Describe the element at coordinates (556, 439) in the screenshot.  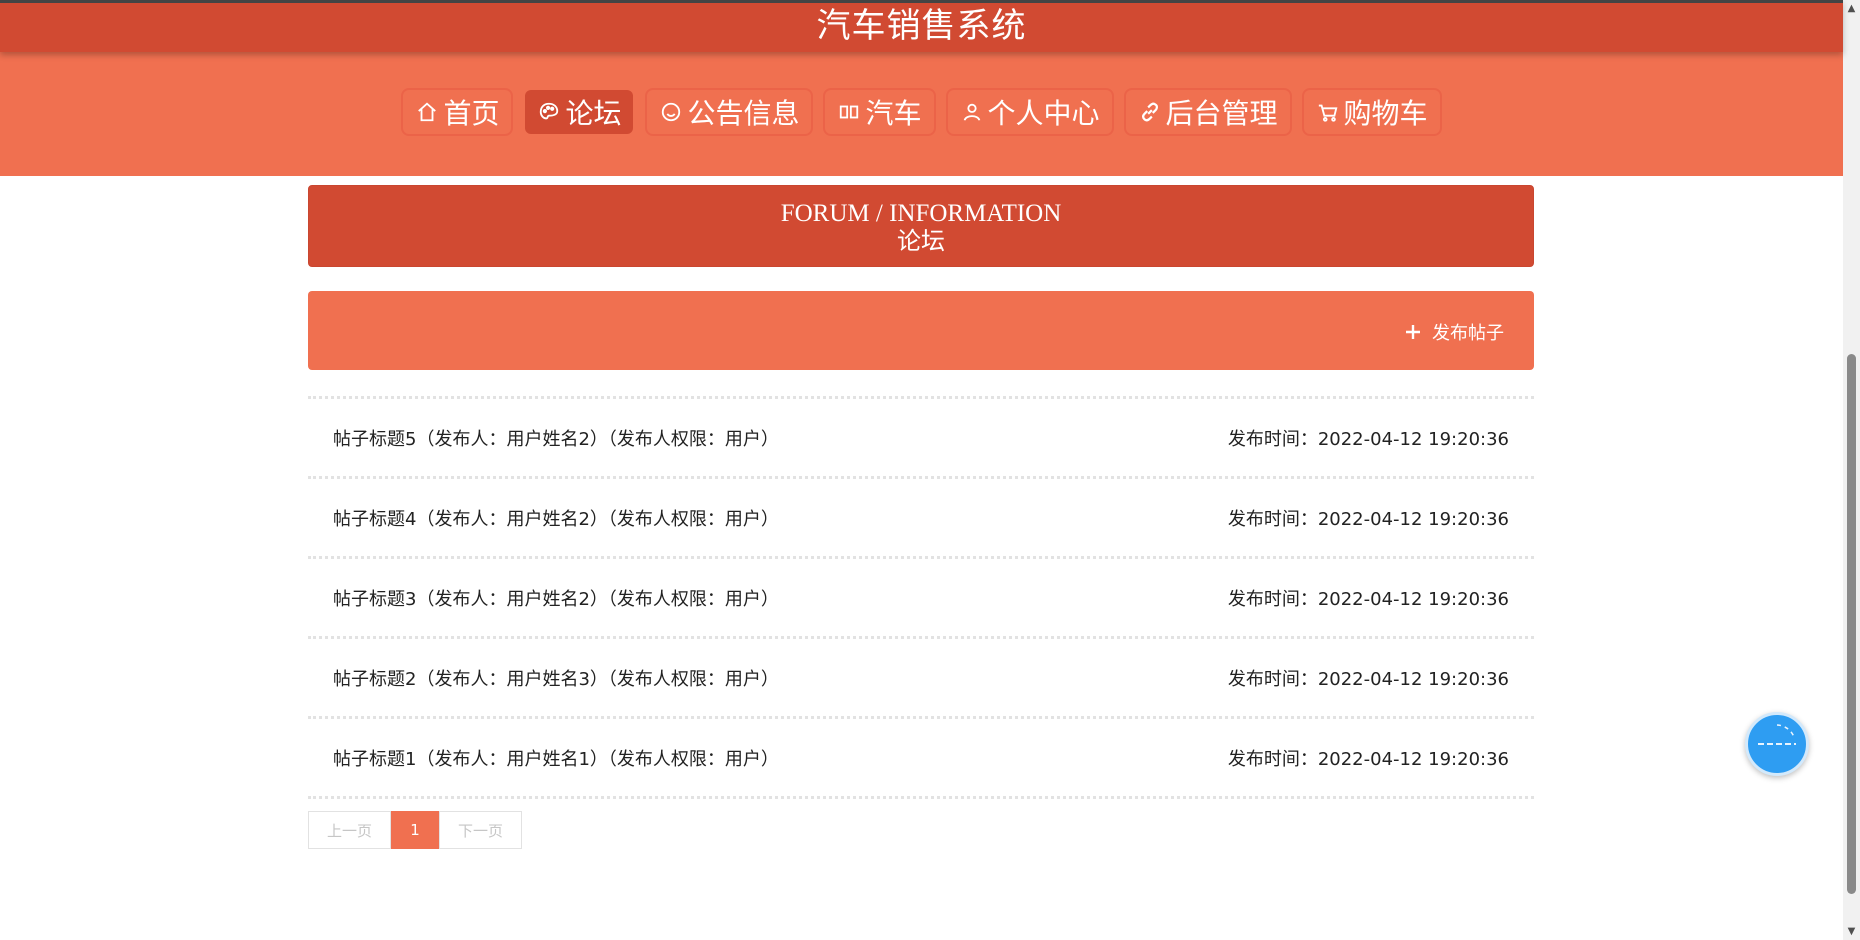
I see `post-title: 帖子标题5（发布人：用户姓名2）（发布人权限：用户）` at that location.